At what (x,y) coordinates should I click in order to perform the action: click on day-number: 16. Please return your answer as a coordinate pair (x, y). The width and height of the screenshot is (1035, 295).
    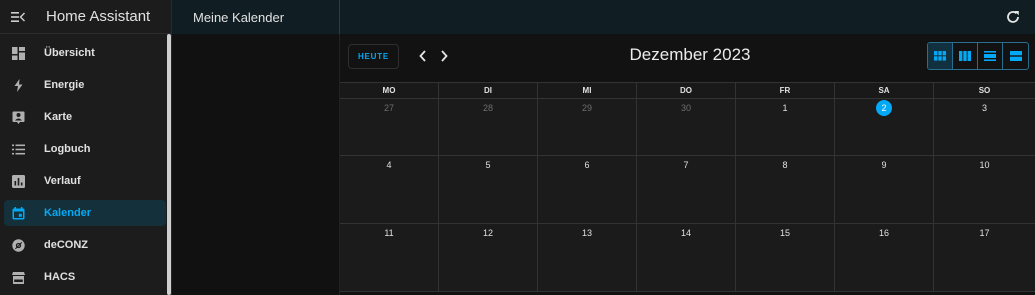
    Looking at the image, I should click on (884, 233).